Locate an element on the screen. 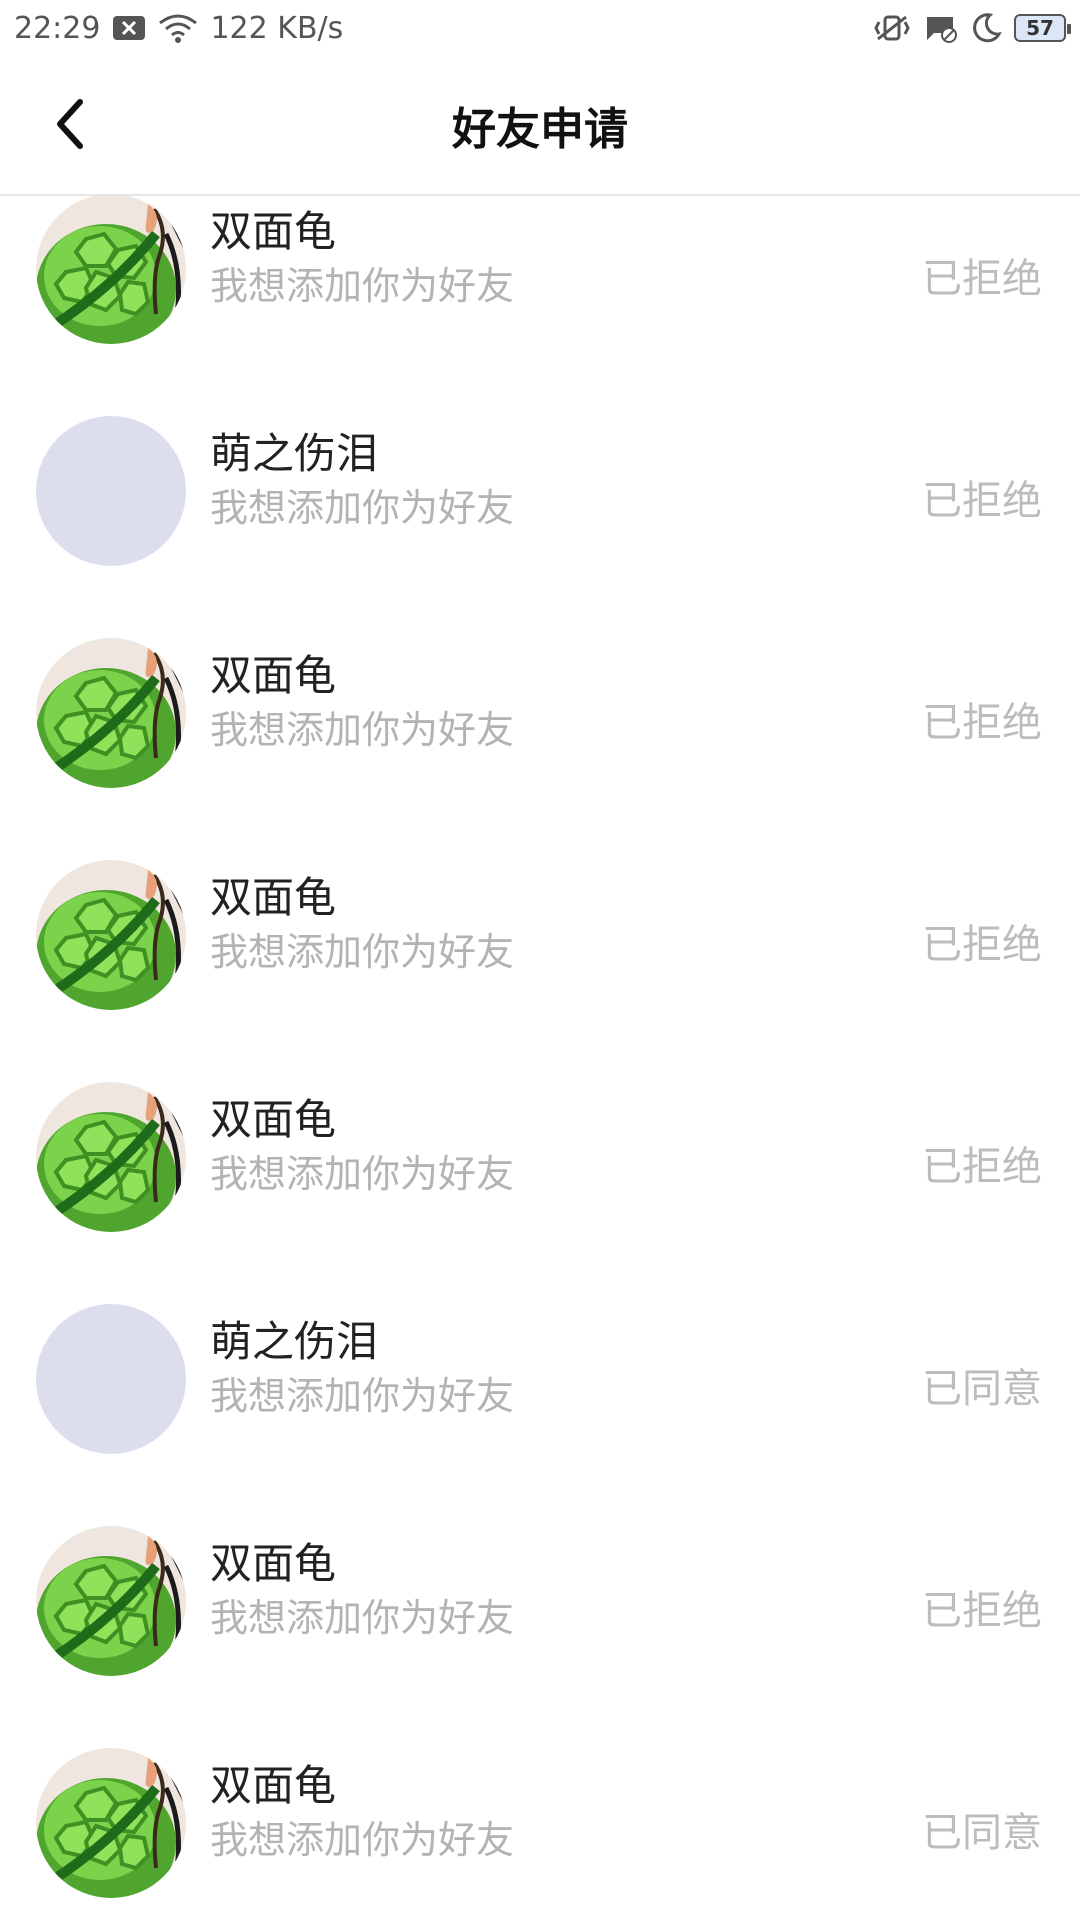 This screenshot has width=1080, height=1920. close-box-icon is located at coordinates (129, 28).